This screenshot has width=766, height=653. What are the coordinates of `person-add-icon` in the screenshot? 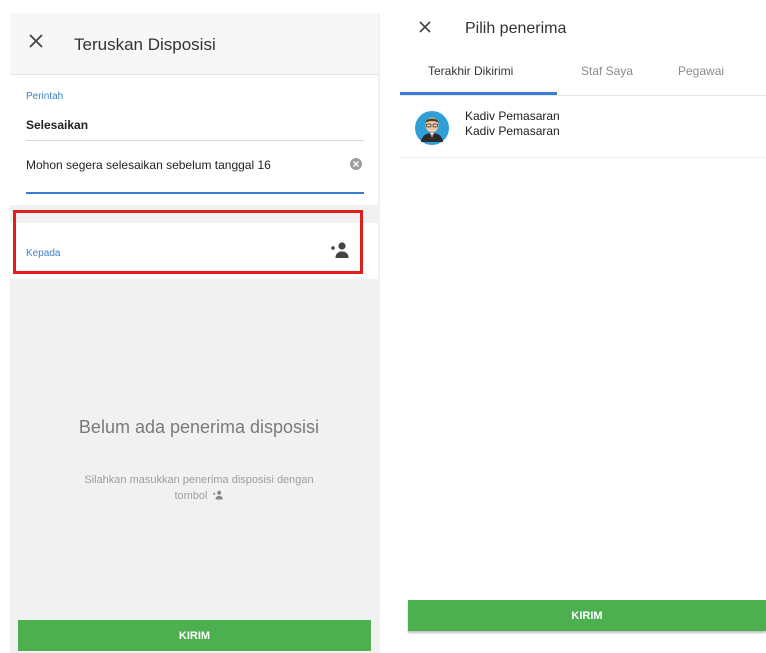 It's located at (217, 495).